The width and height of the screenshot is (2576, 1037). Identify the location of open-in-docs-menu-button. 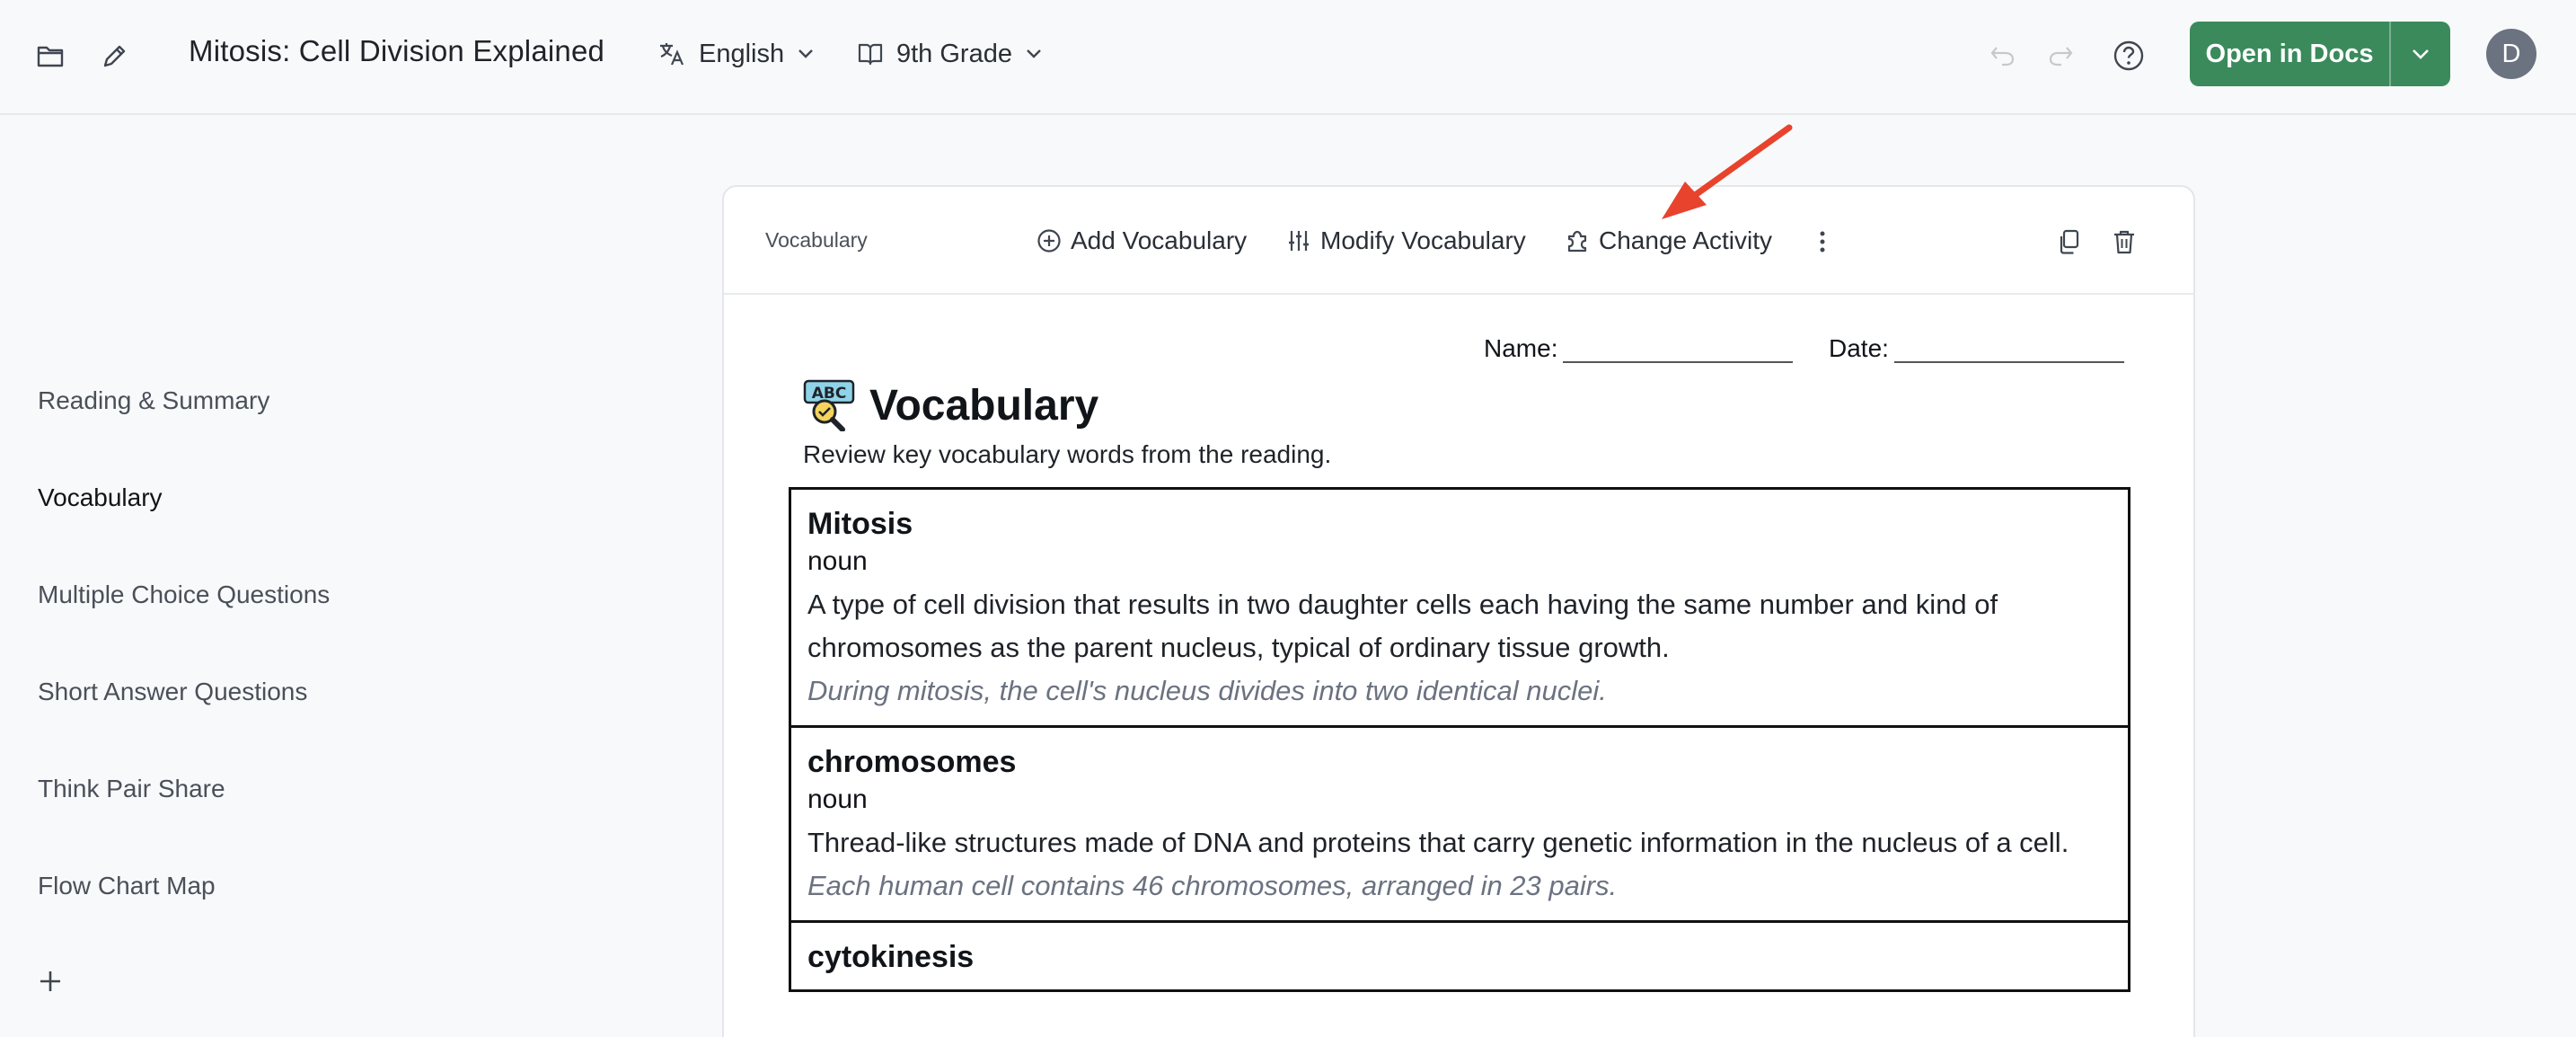
(2420, 54).